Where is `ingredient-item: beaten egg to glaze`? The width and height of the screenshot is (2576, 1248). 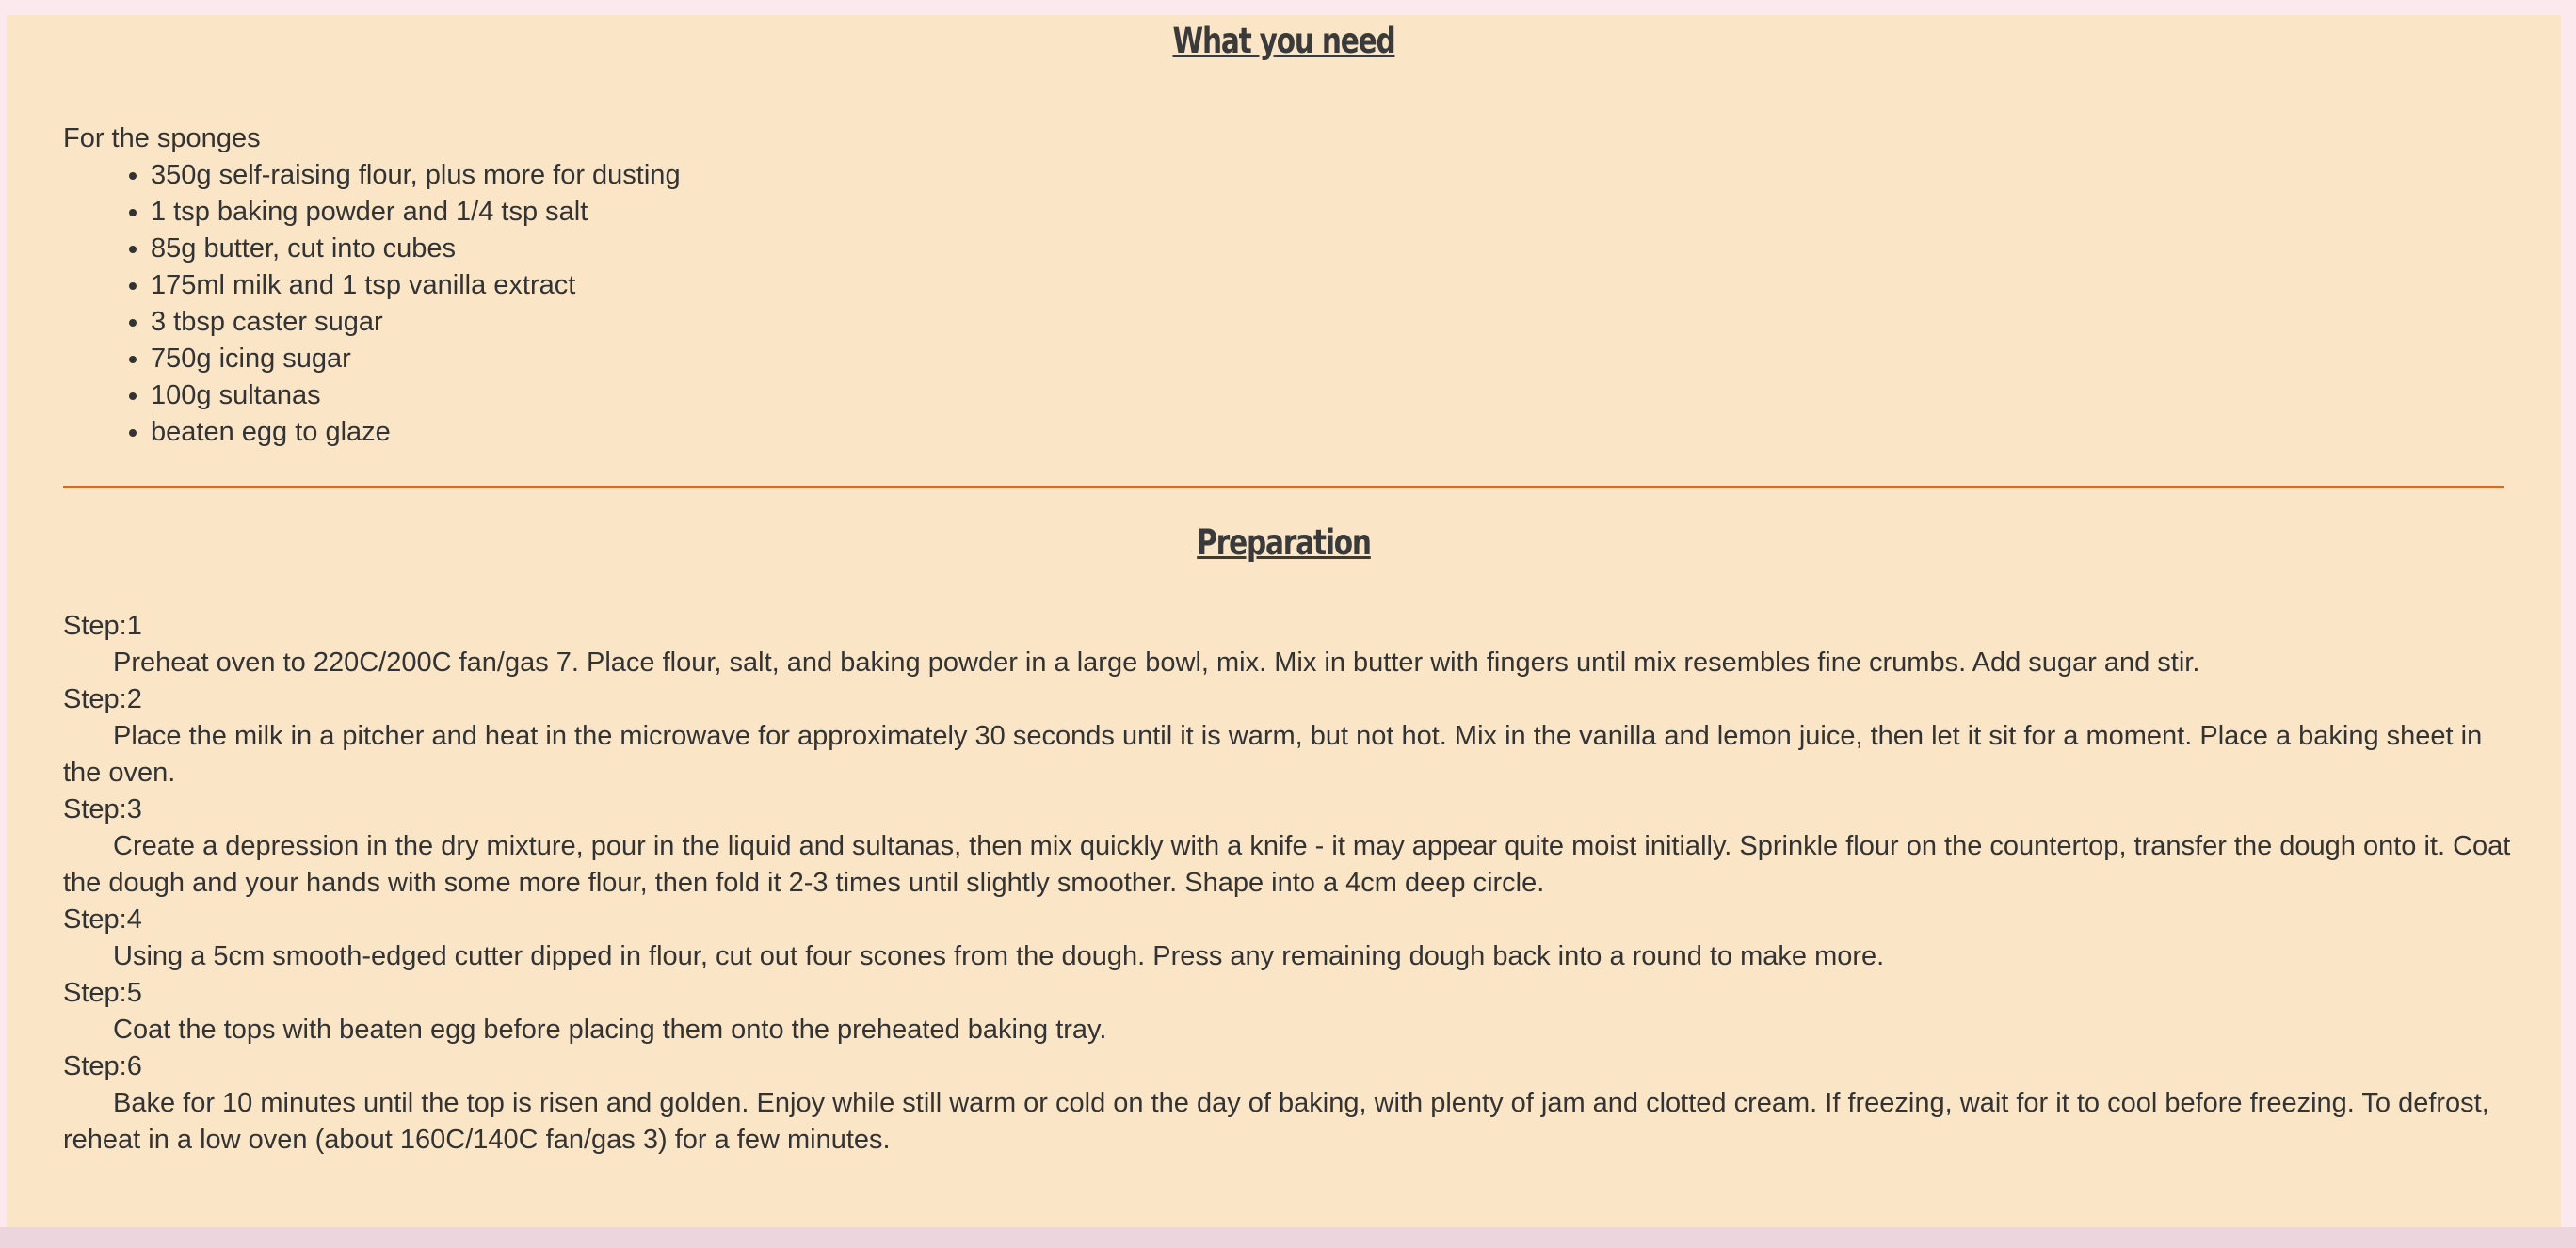 ingredient-item: beaten egg to glaze is located at coordinates (416, 432).